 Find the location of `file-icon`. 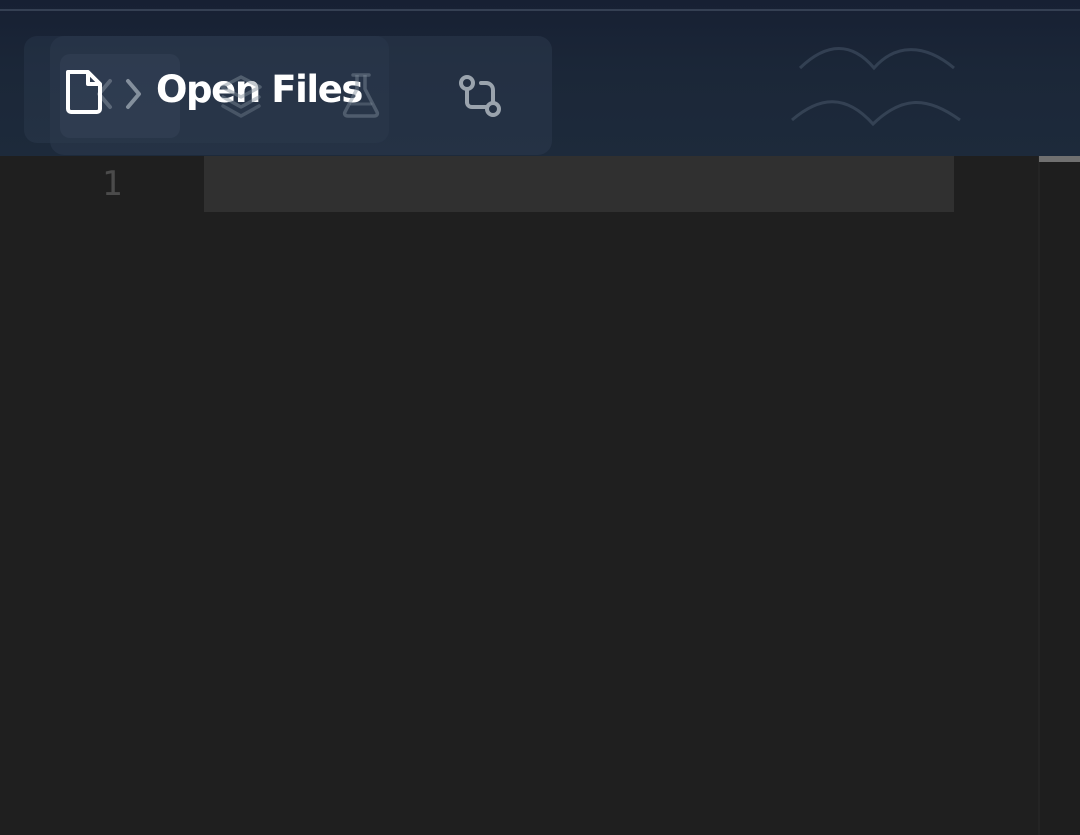

file-icon is located at coordinates (84, 91).